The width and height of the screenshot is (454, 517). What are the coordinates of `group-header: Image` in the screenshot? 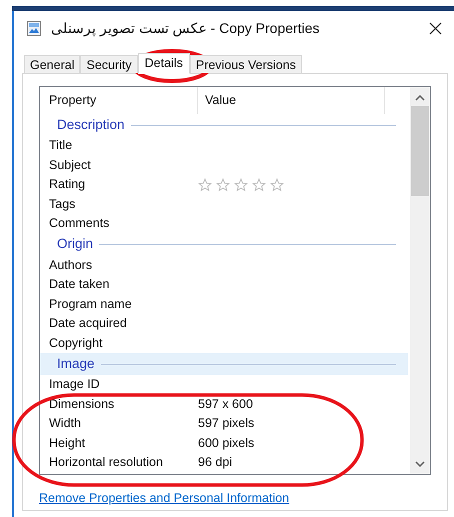 It's located at (224, 364).